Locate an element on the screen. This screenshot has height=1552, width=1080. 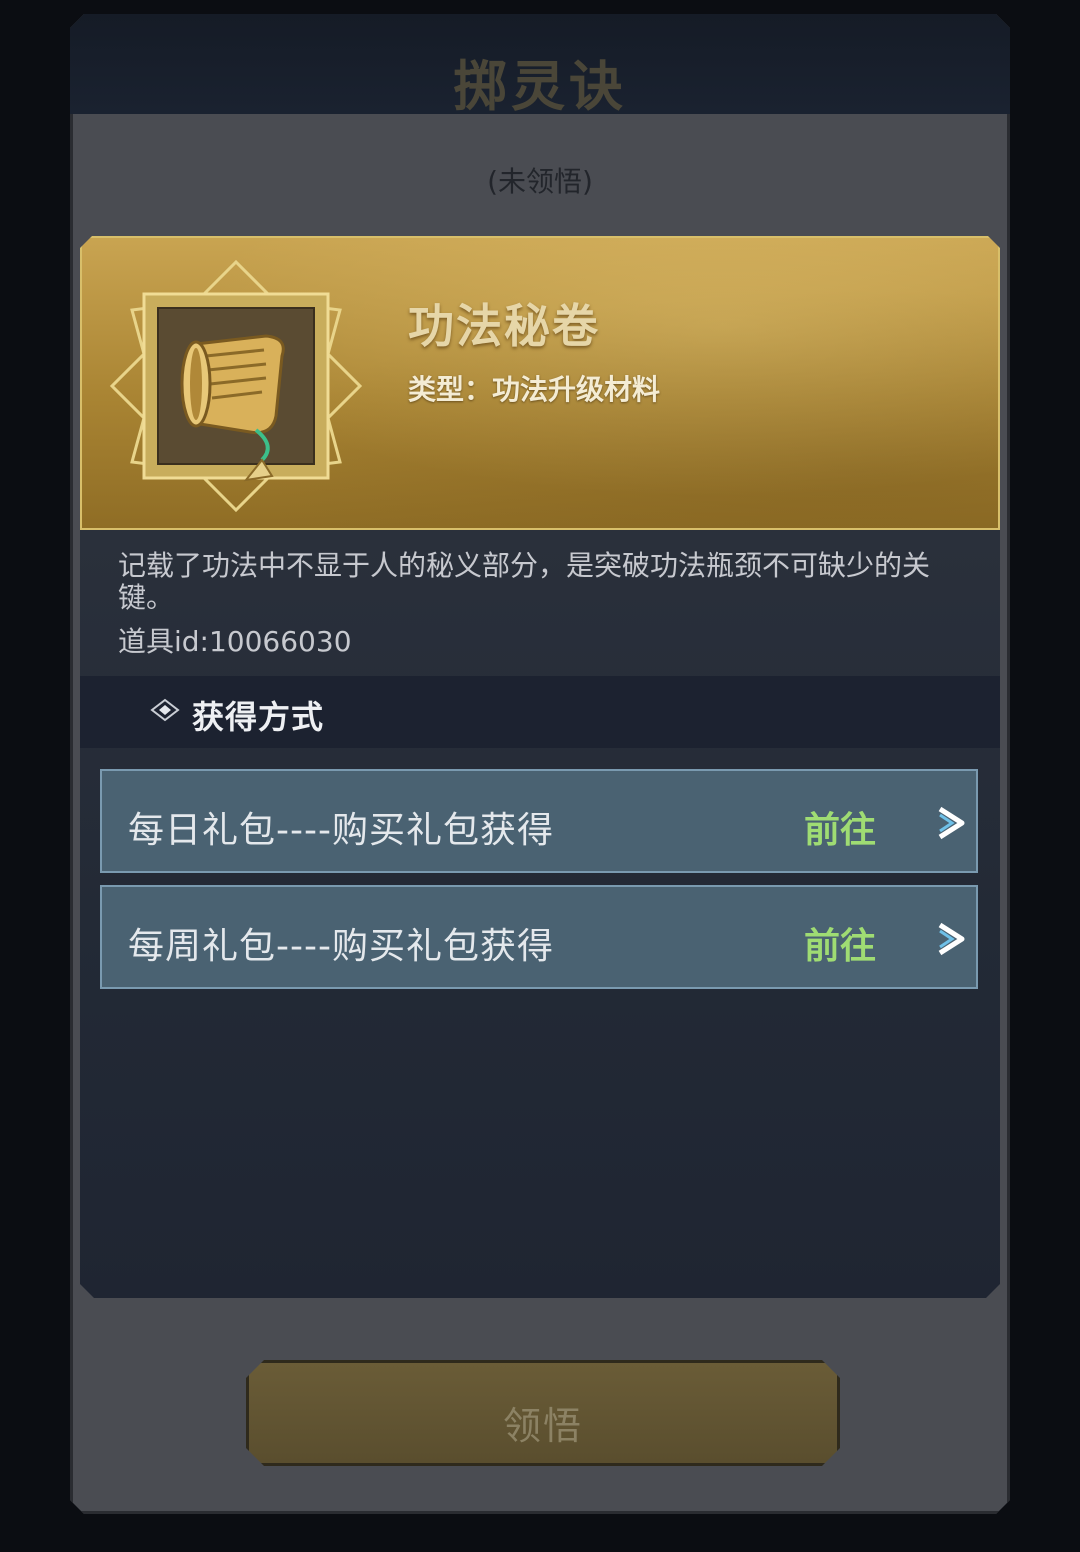
diamond-bullet-icon is located at coordinates (165, 712).